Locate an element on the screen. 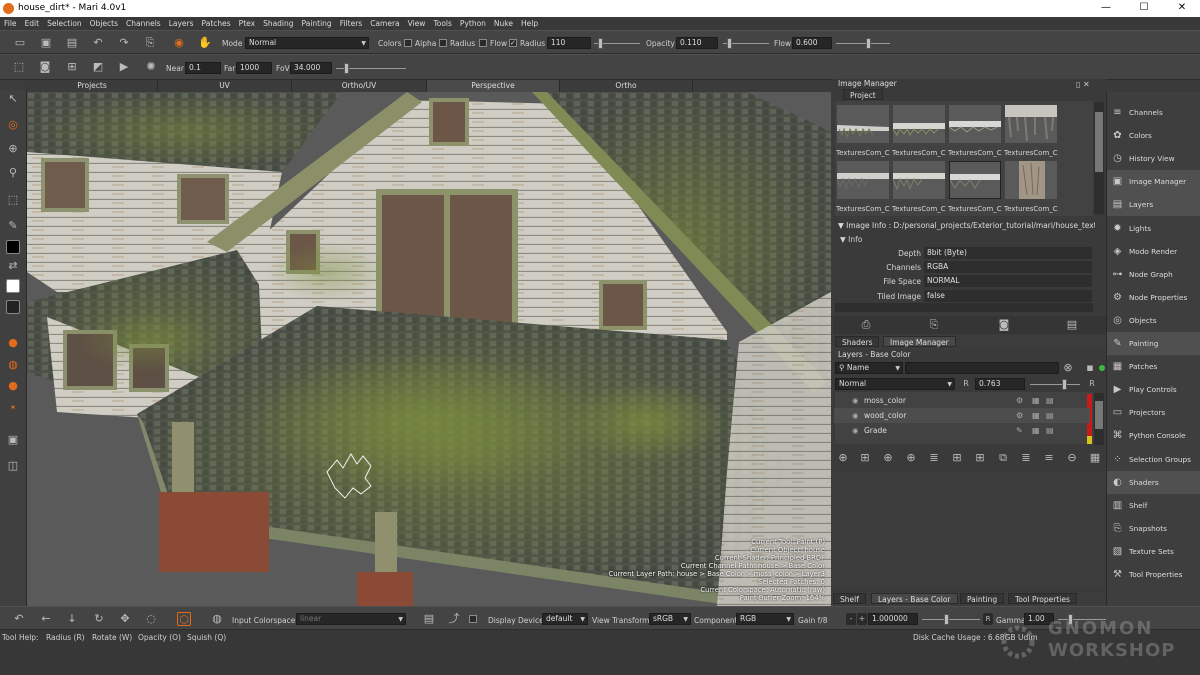  sphere-brush-icon: ● is located at coordinates (13, 343).